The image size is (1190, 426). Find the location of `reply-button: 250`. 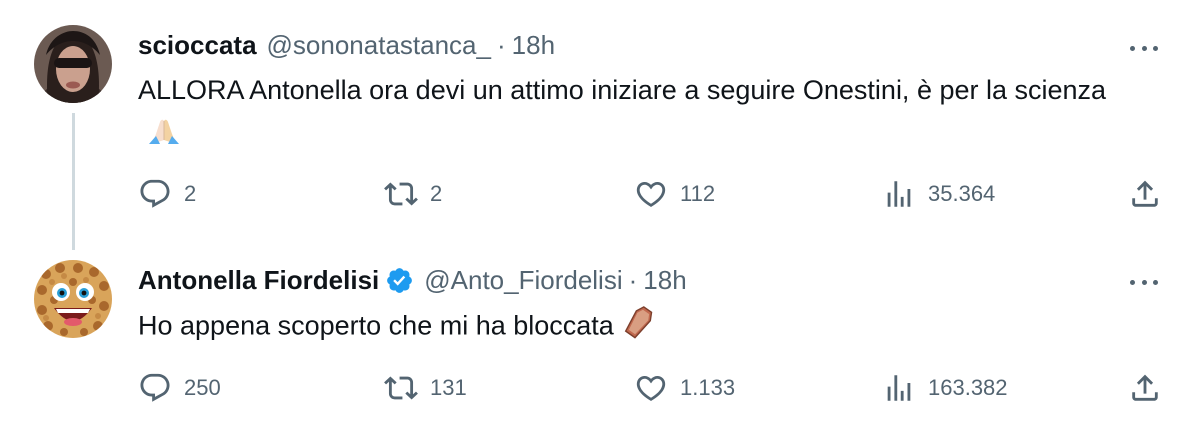

reply-button: 250 is located at coordinates (179, 388).